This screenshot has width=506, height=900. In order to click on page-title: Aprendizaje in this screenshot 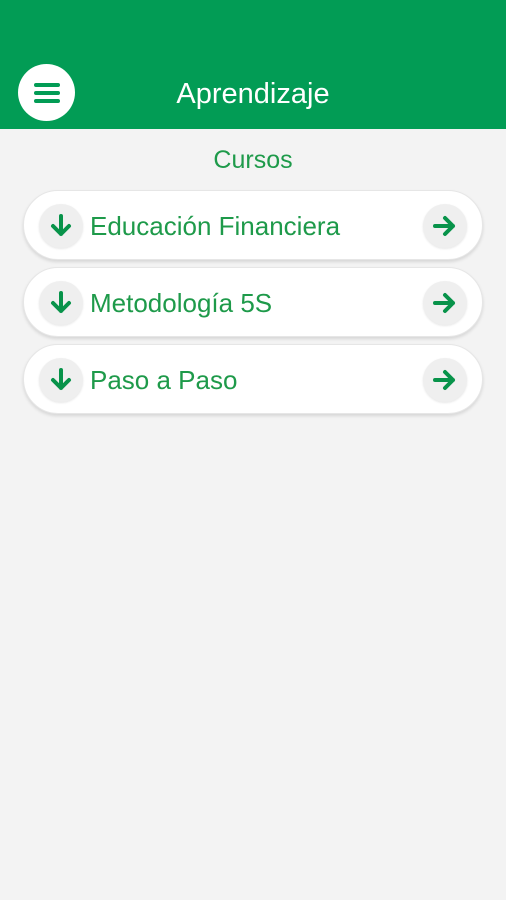, I will do `click(253, 94)`.